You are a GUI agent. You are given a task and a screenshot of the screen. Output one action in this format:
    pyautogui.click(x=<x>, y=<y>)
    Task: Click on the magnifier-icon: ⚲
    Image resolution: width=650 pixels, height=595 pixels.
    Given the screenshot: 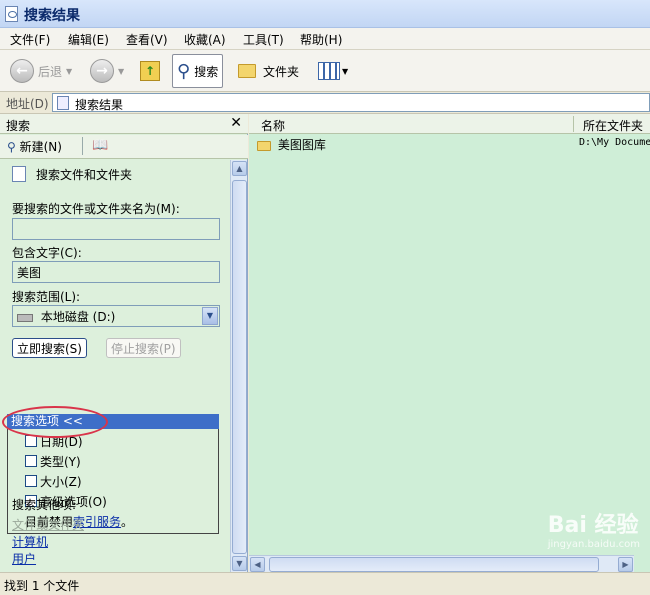 What is the action you would take?
    pyautogui.click(x=184, y=71)
    